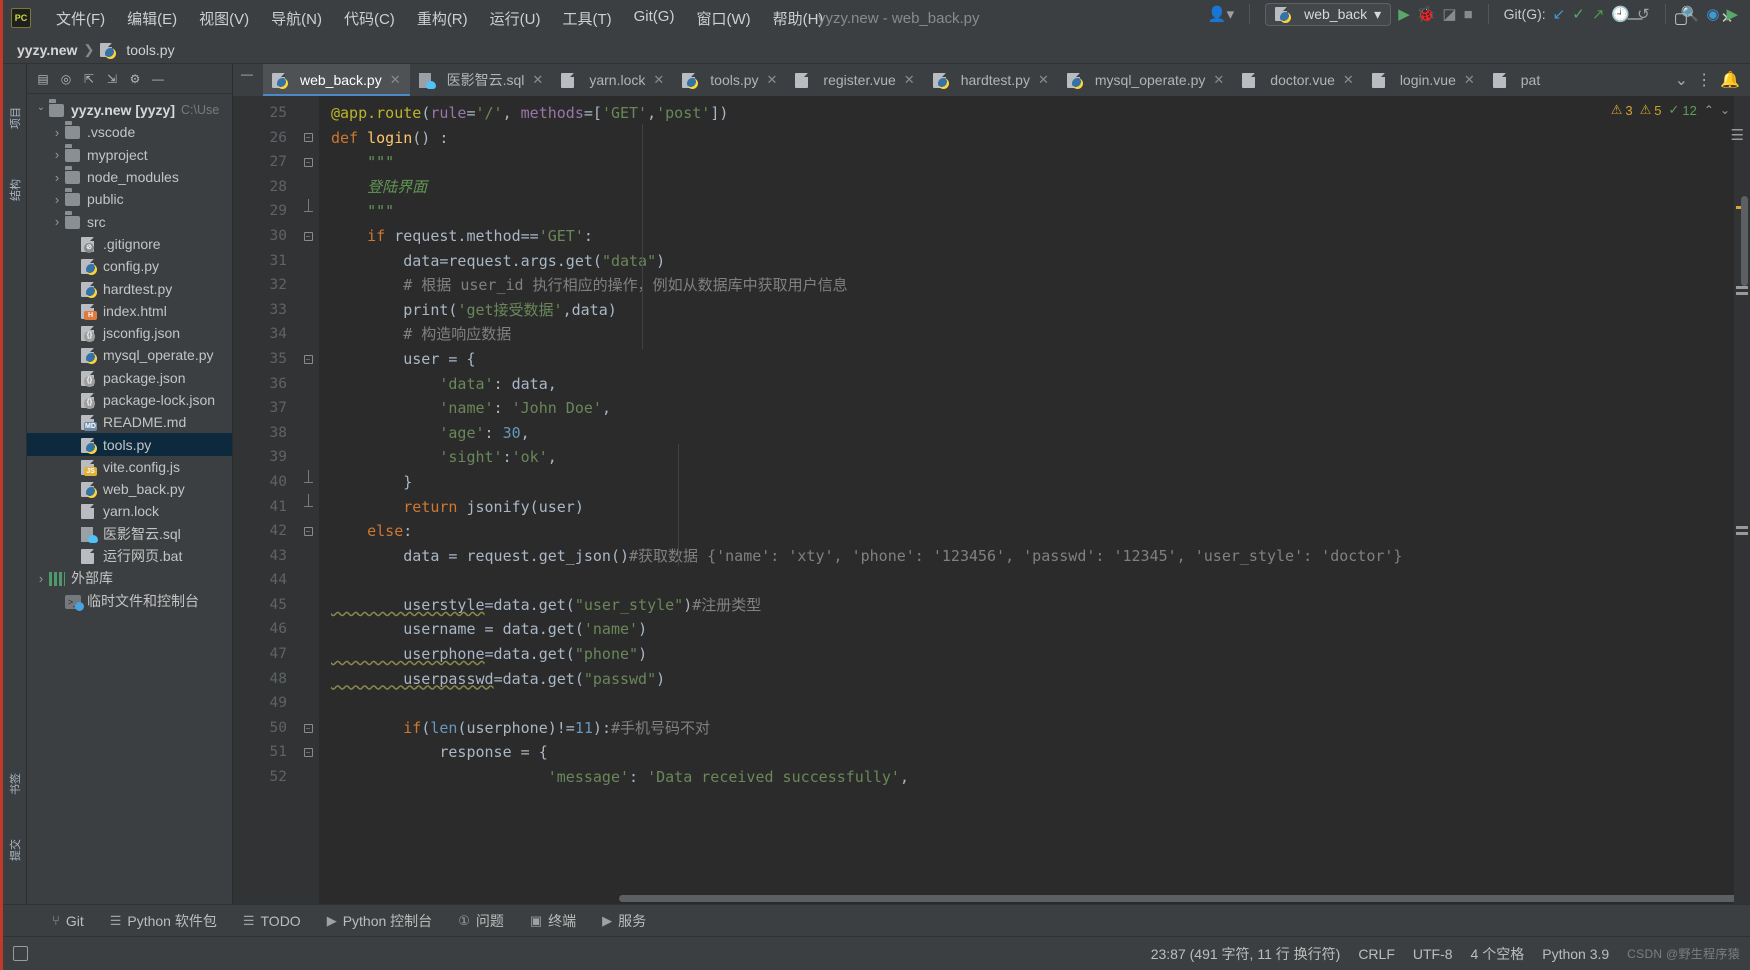 This screenshot has width=1750, height=970. I want to click on tree-item: yyzy.new [yyzy] C:\Use, so click(129, 110).